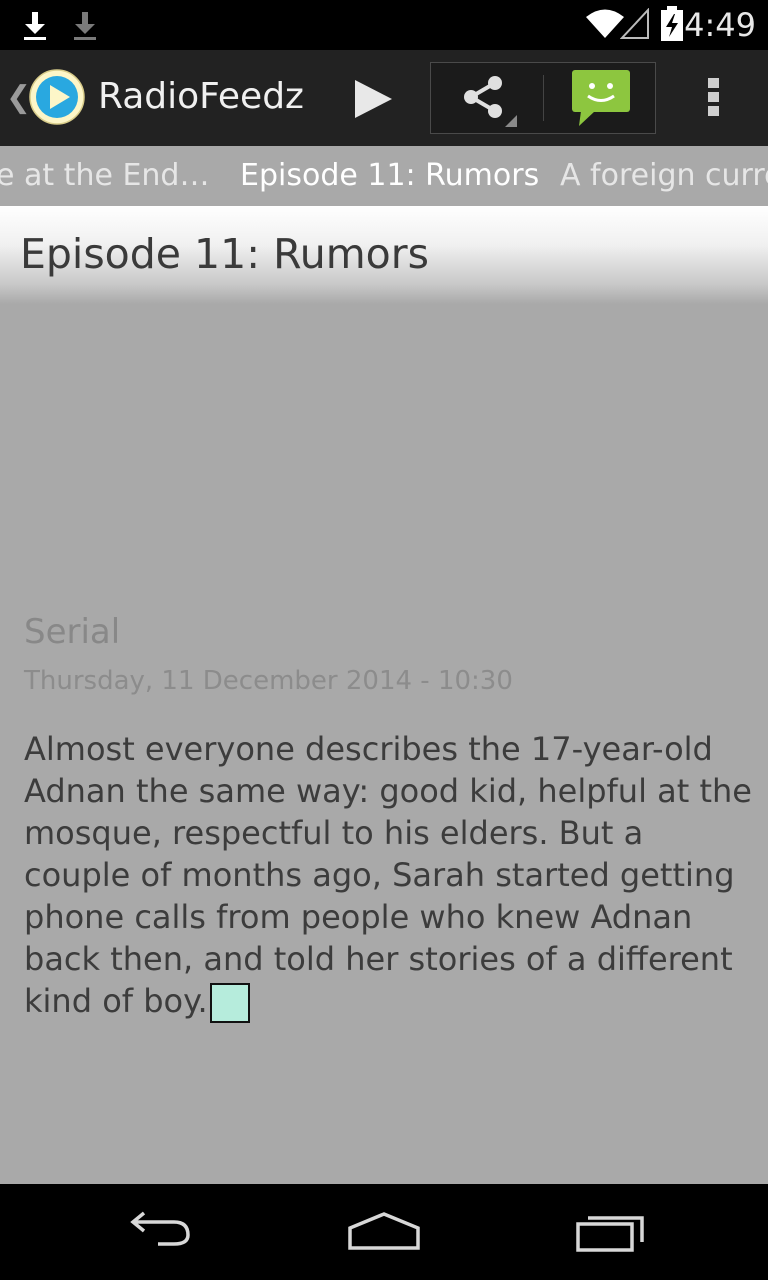  Describe the element at coordinates (715, 98) in the screenshot. I see `overflow-menu-icon` at that location.